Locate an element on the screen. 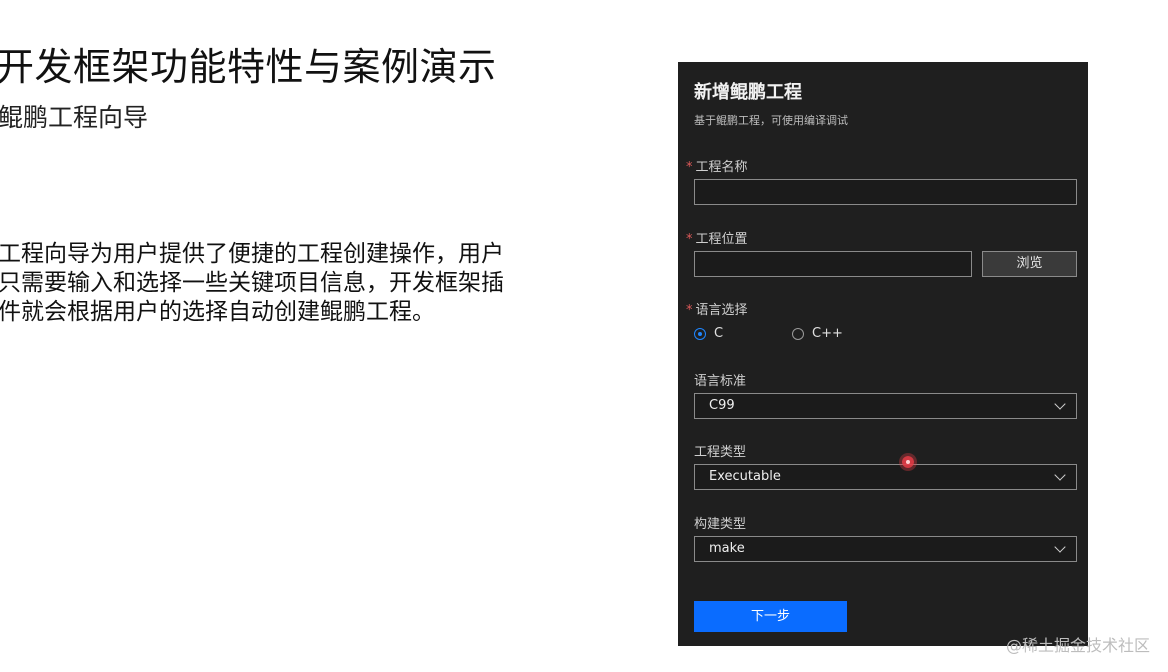 The image size is (1168, 672). project-name-label-text: 工程名称 is located at coordinates (721, 167).